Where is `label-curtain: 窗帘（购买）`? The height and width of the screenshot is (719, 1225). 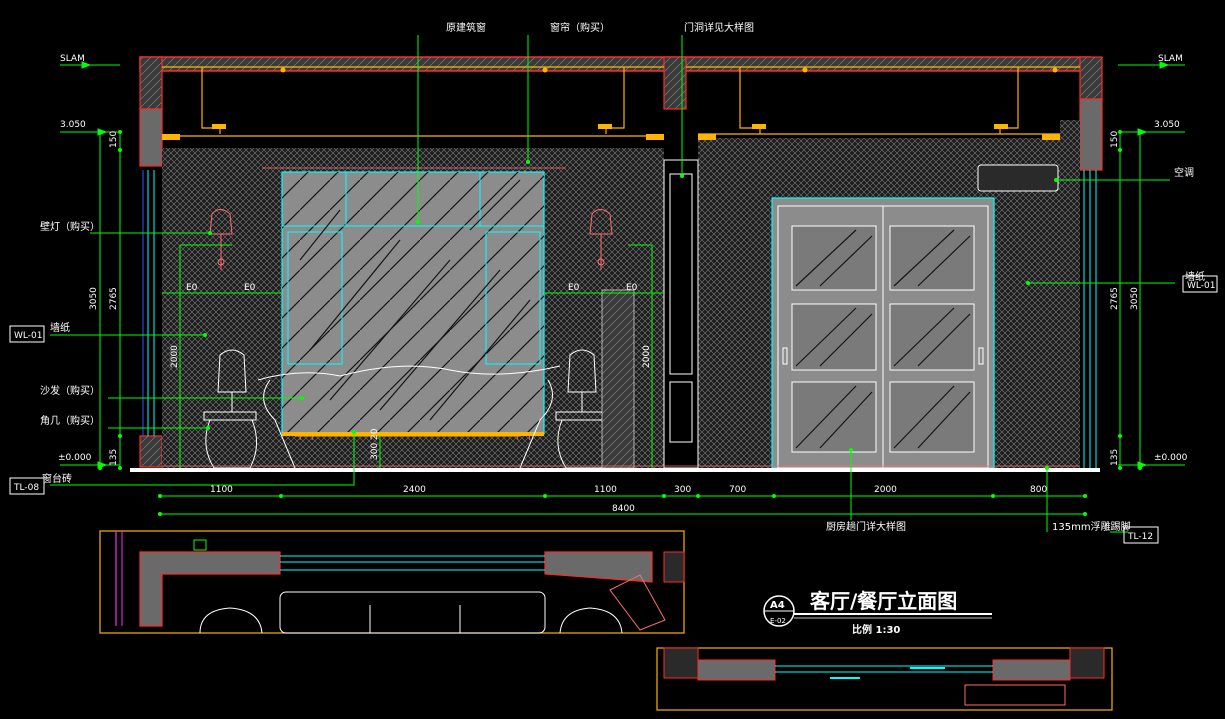 label-curtain: 窗帘（购买） is located at coordinates (580, 27).